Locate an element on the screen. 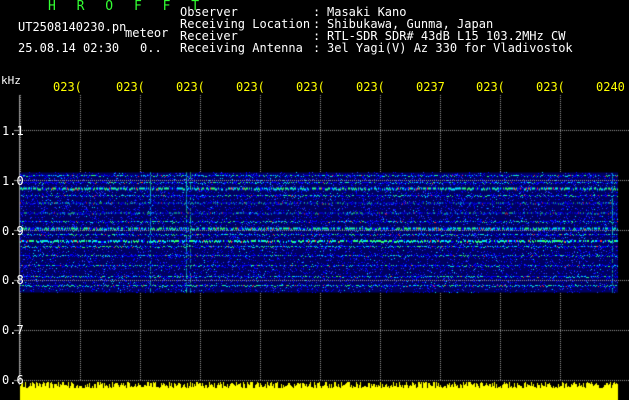 This screenshot has height=400, width=629. freq-tick-label: 0.6 is located at coordinates (13, 380).